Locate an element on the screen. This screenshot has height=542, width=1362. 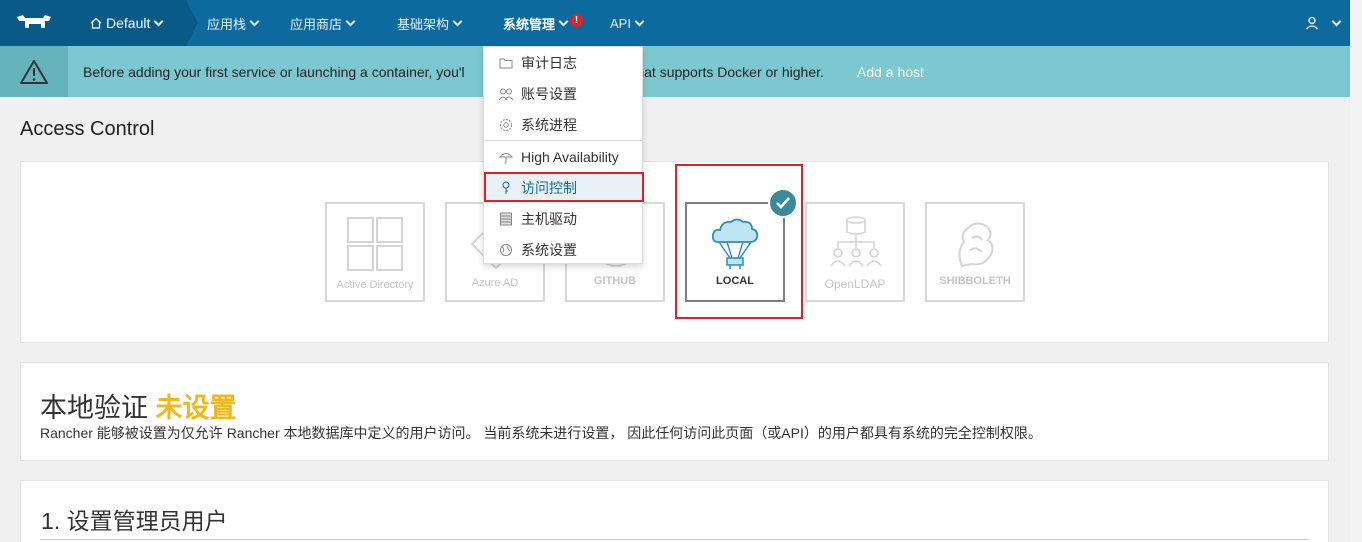
menu-item-machine-drivers: 主机驱动 is located at coordinates (564, 218).